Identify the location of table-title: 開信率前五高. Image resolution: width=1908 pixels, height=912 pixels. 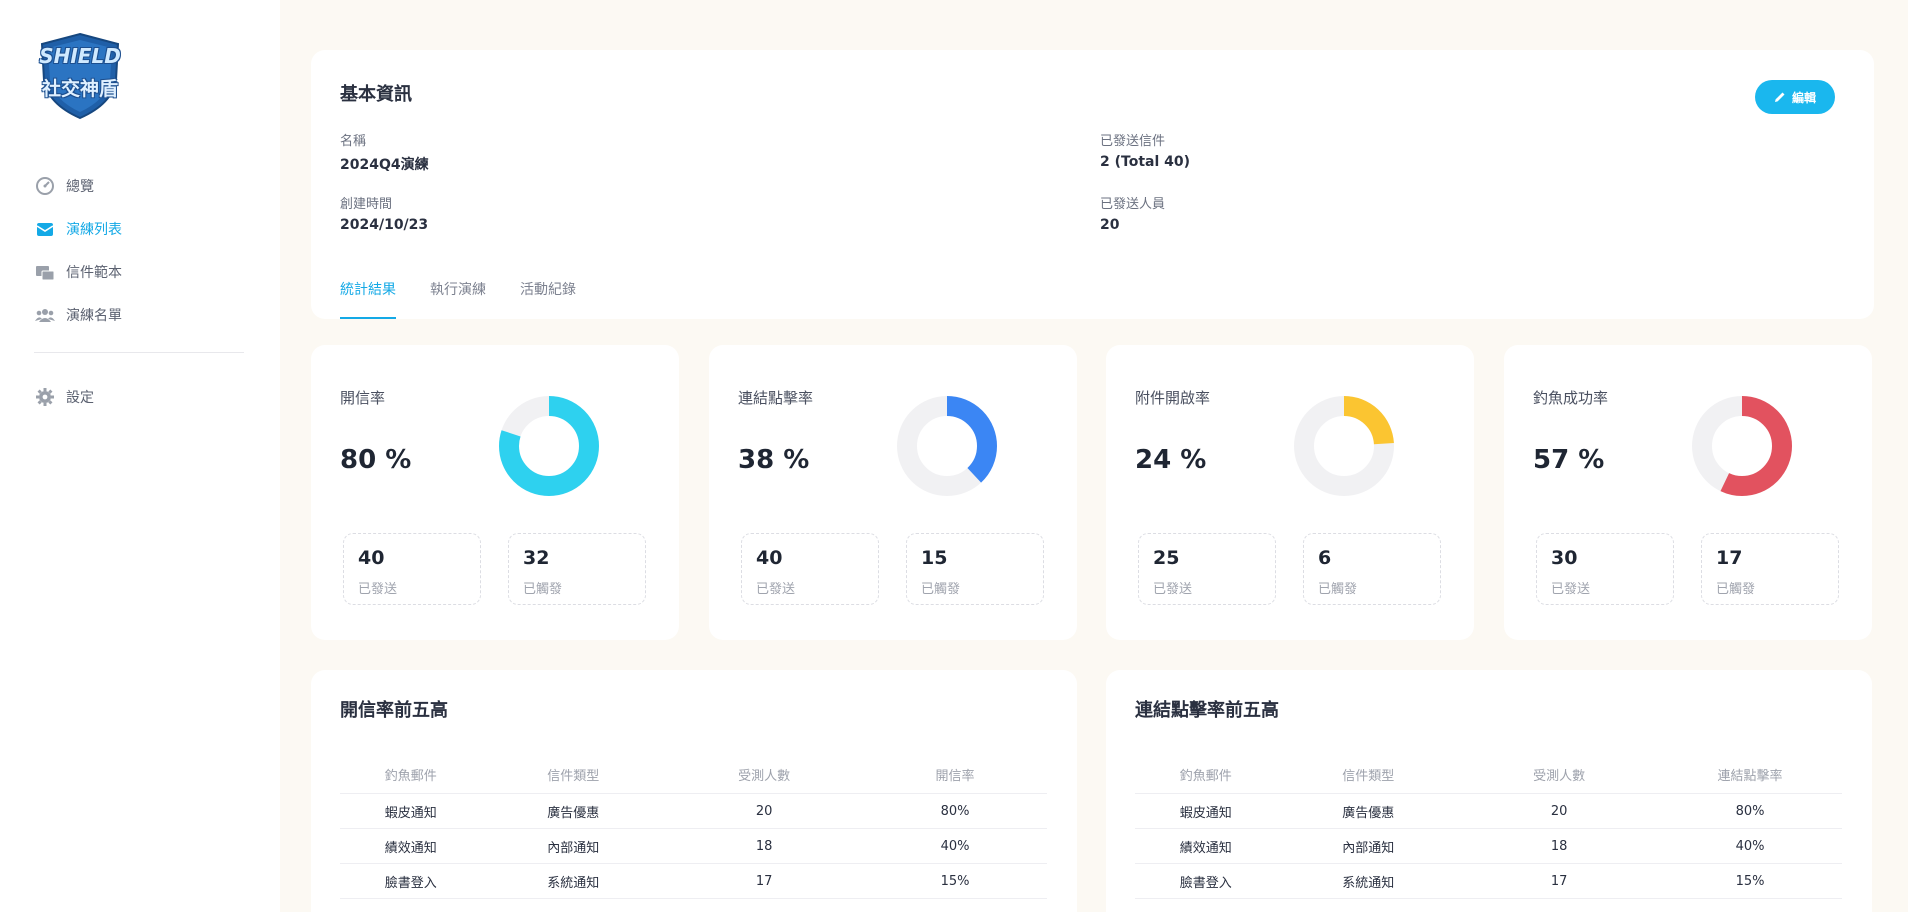
(394, 710).